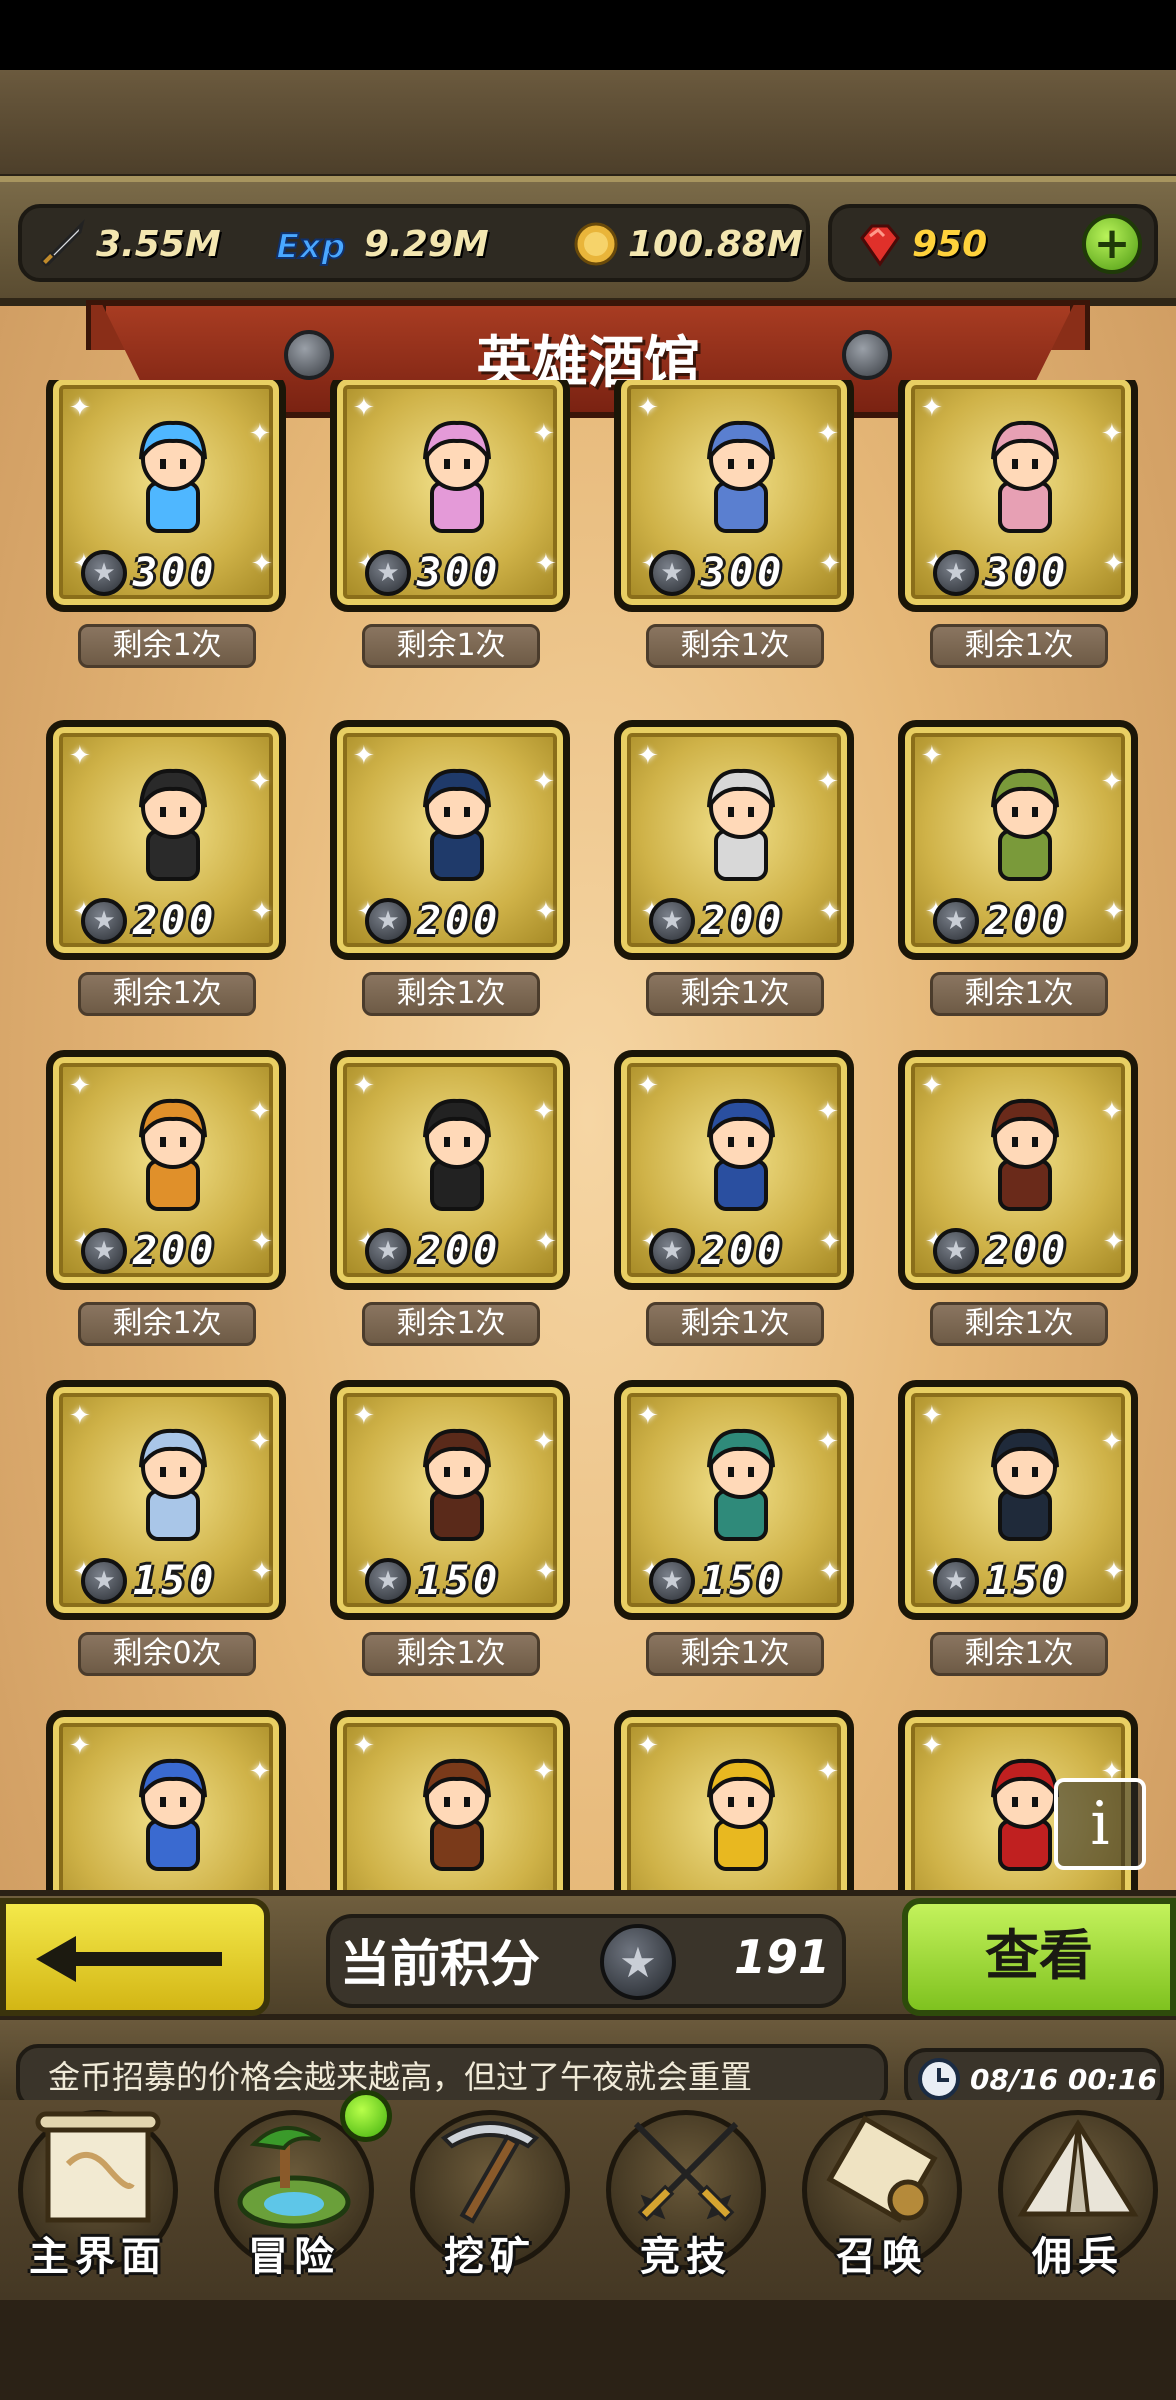  I want to click on attack-power: 3.55M, so click(128, 244).